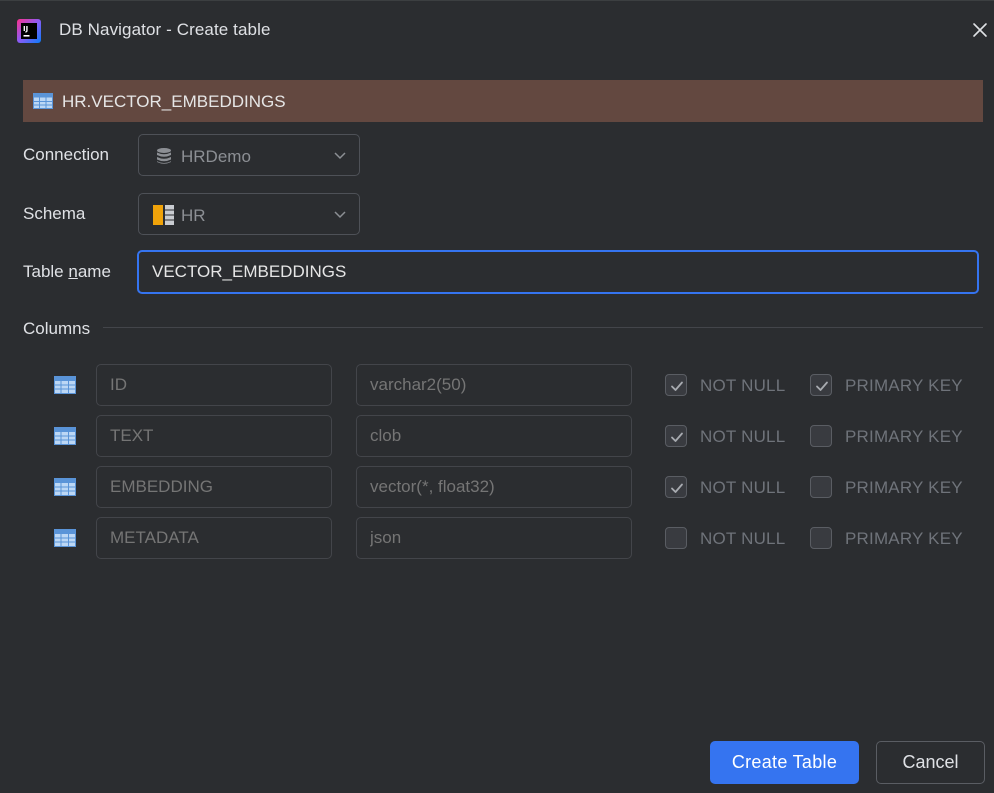 Image resolution: width=994 pixels, height=793 pixels. I want to click on close-icon, so click(980, 30).